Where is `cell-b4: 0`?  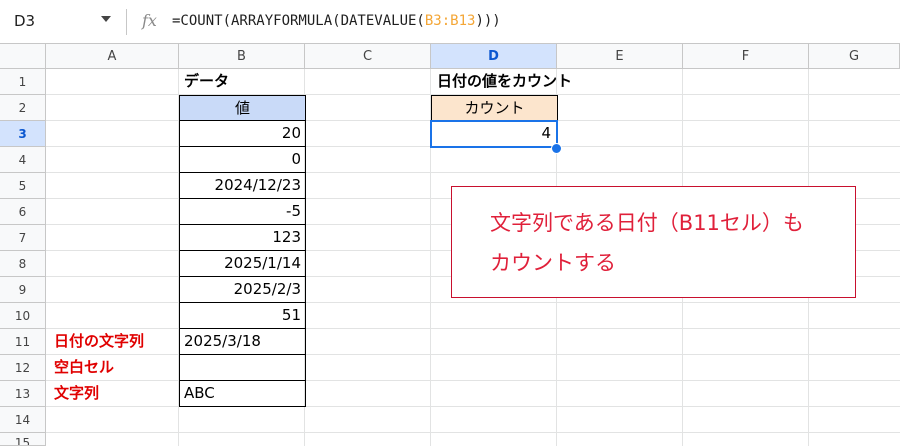 cell-b4: 0 is located at coordinates (242, 159).